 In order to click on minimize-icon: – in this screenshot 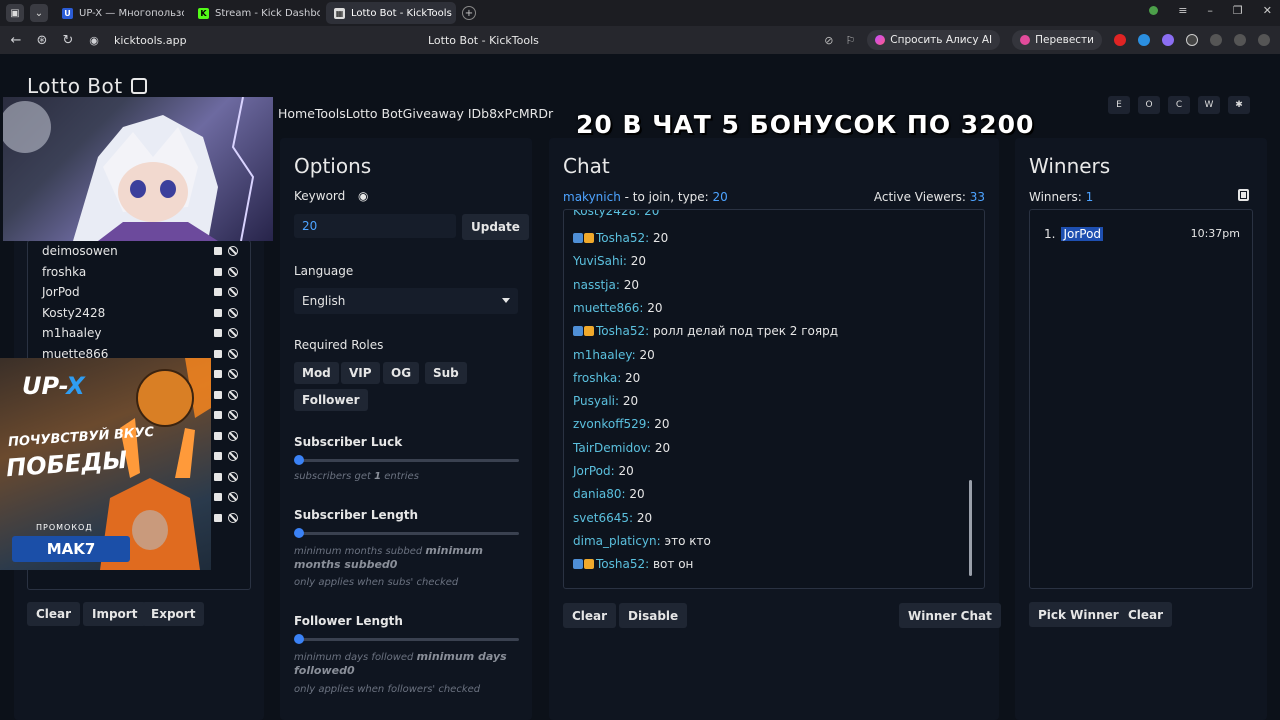, I will do `click(1210, 10)`.